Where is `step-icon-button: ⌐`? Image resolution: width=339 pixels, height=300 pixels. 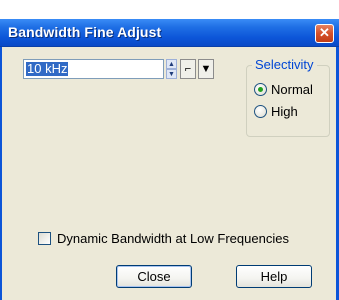
step-icon-button: ⌐ is located at coordinates (188, 69).